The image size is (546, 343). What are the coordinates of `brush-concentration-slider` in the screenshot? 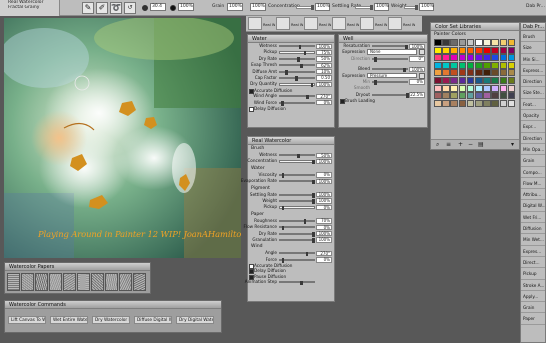 It's located at (297, 162).